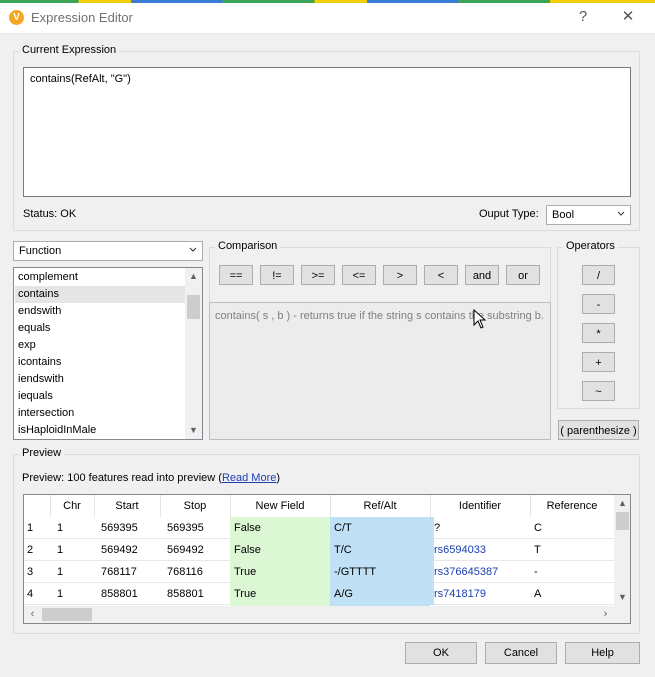 This screenshot has width=655, height=677. What do you see at coordinates (249, 478) in the screenshot?
I see `read-more-link: Read More` at bounding box center [249, 478].